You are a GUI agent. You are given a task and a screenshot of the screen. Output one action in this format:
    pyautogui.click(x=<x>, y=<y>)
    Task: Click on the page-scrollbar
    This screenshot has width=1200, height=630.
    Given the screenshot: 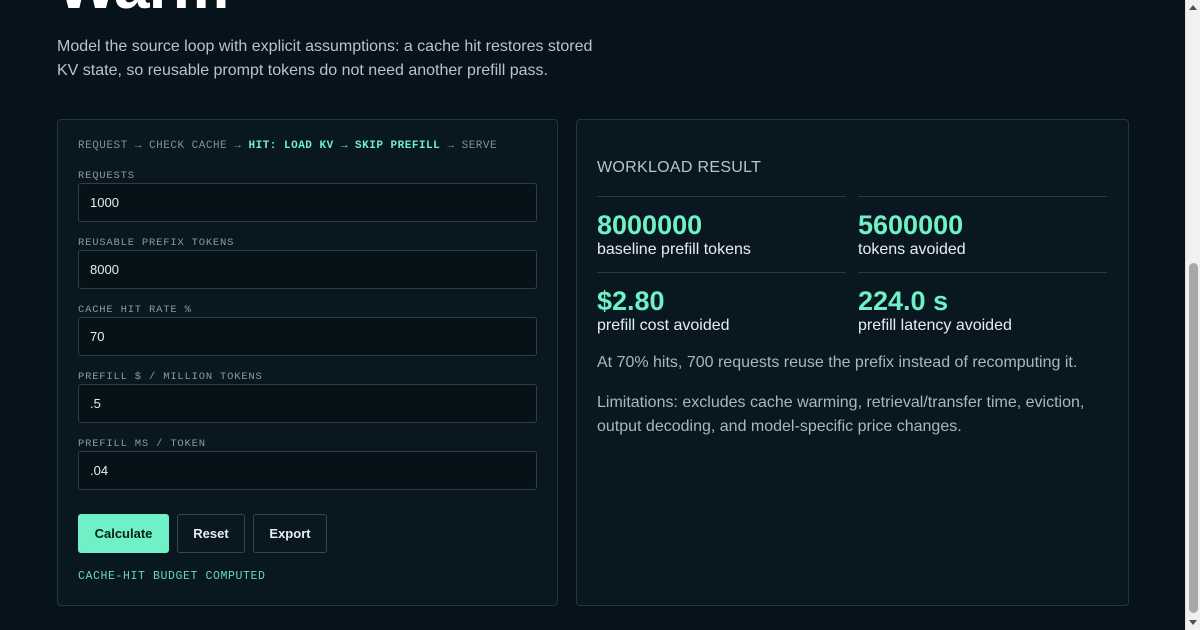 What is the action you would take?
    pyautogui.click(x=1192, y=315)
    